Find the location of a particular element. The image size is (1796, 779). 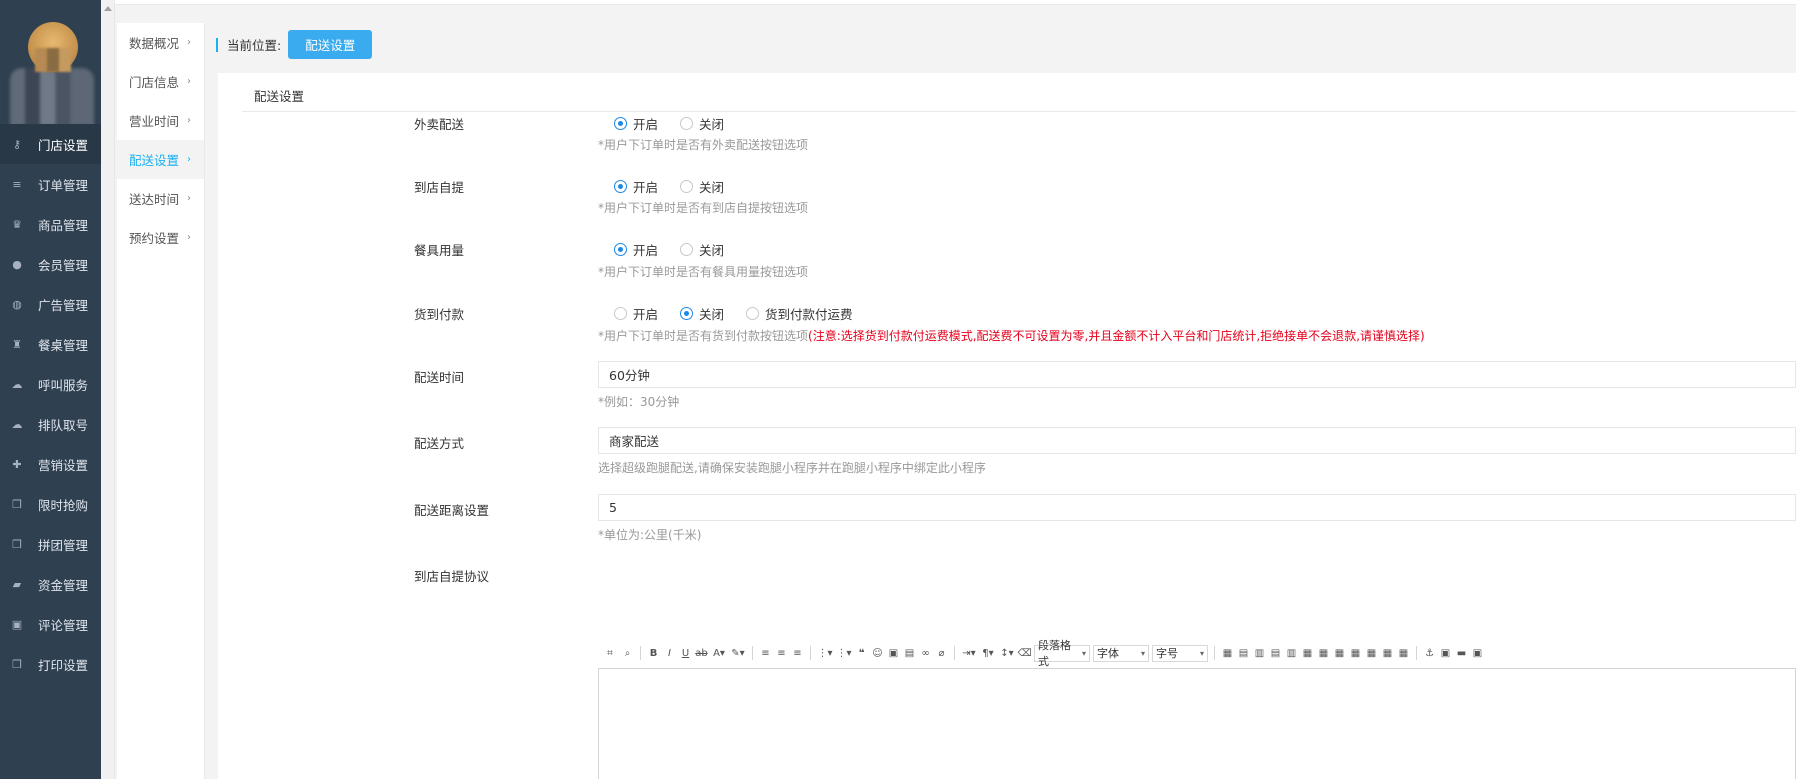

sidebar-item-5: ♜ 餐桌管理 is located at coordinates (50, 344).